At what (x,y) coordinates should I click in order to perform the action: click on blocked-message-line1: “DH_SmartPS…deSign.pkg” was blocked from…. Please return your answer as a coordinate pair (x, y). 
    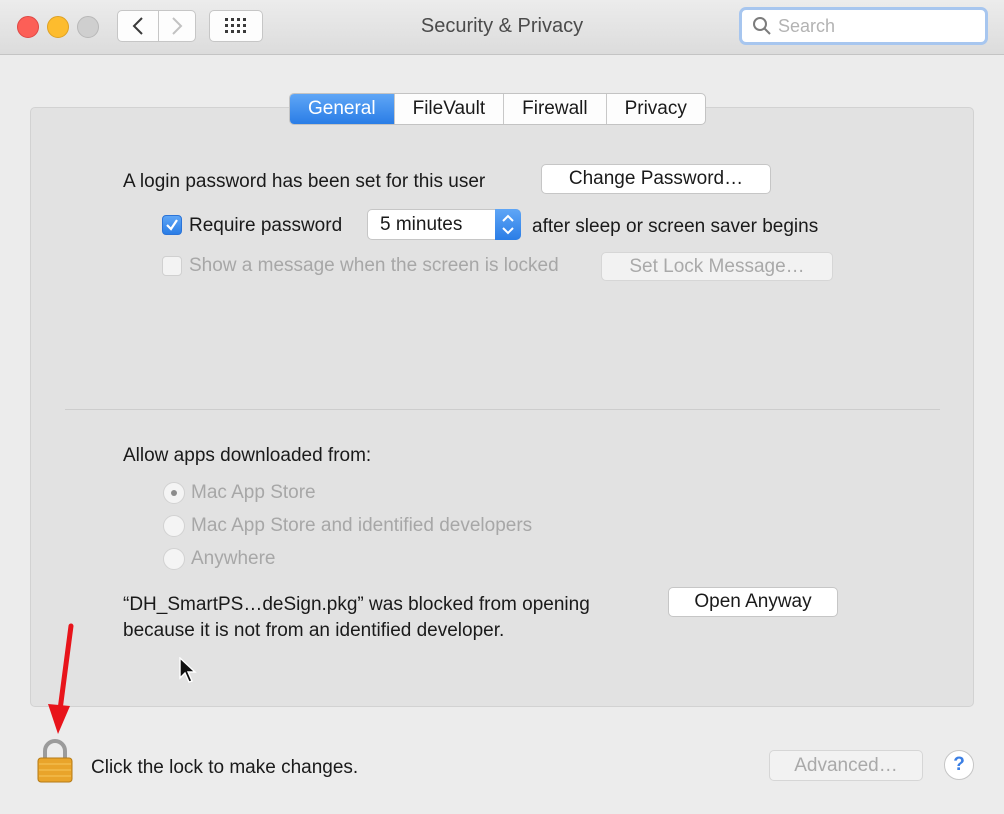
    Looking at the image, I should click on (356, 604).